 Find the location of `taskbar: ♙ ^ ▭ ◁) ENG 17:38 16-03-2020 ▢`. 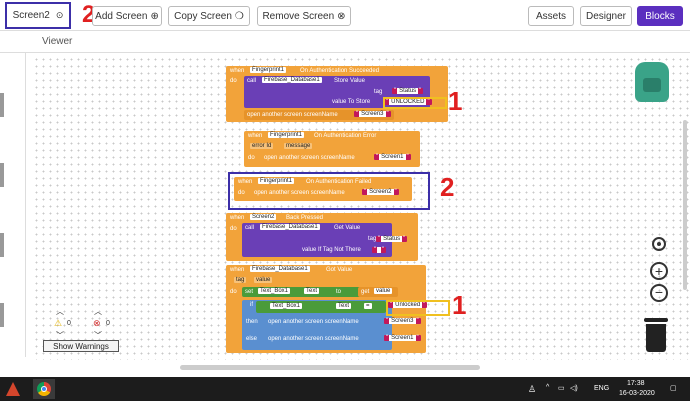

taskbar: ♙ ^ ▭ ◁) ENG 17:38 16-03-2020 ▢ is located at coordinates (345, 389).